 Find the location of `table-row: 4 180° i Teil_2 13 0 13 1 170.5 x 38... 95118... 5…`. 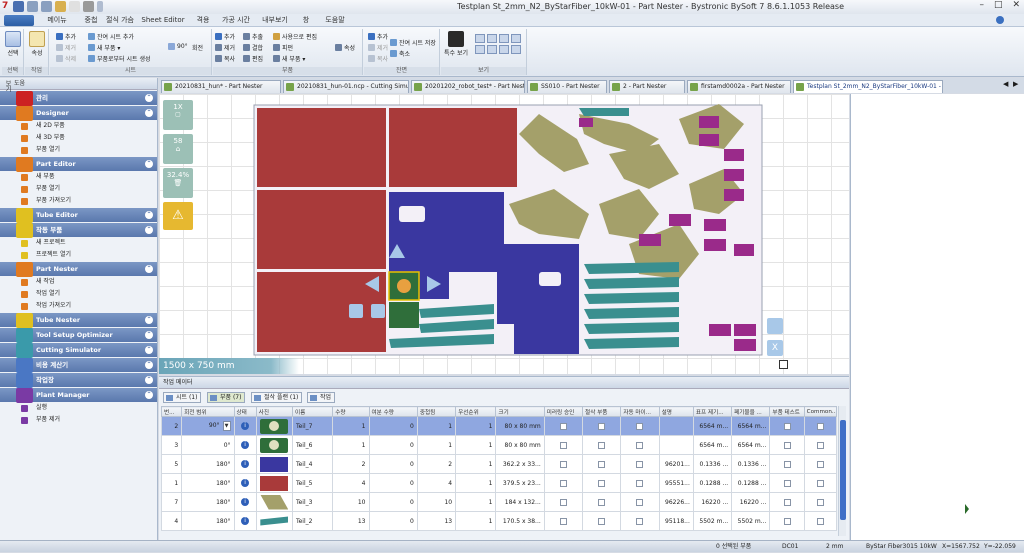

table-row: 4 180° i Teil_2 13 0 13 1 170.5 x 38... 95118... 5… is located at coordinates (499, 521).